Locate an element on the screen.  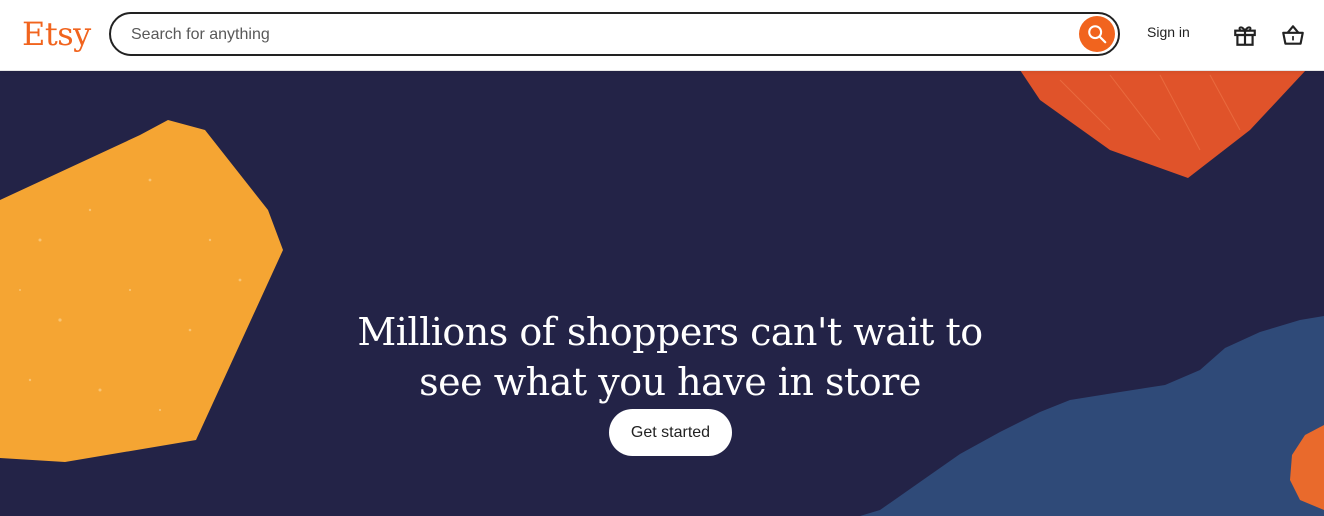
search-icon is located at coordinates (1097, 34).